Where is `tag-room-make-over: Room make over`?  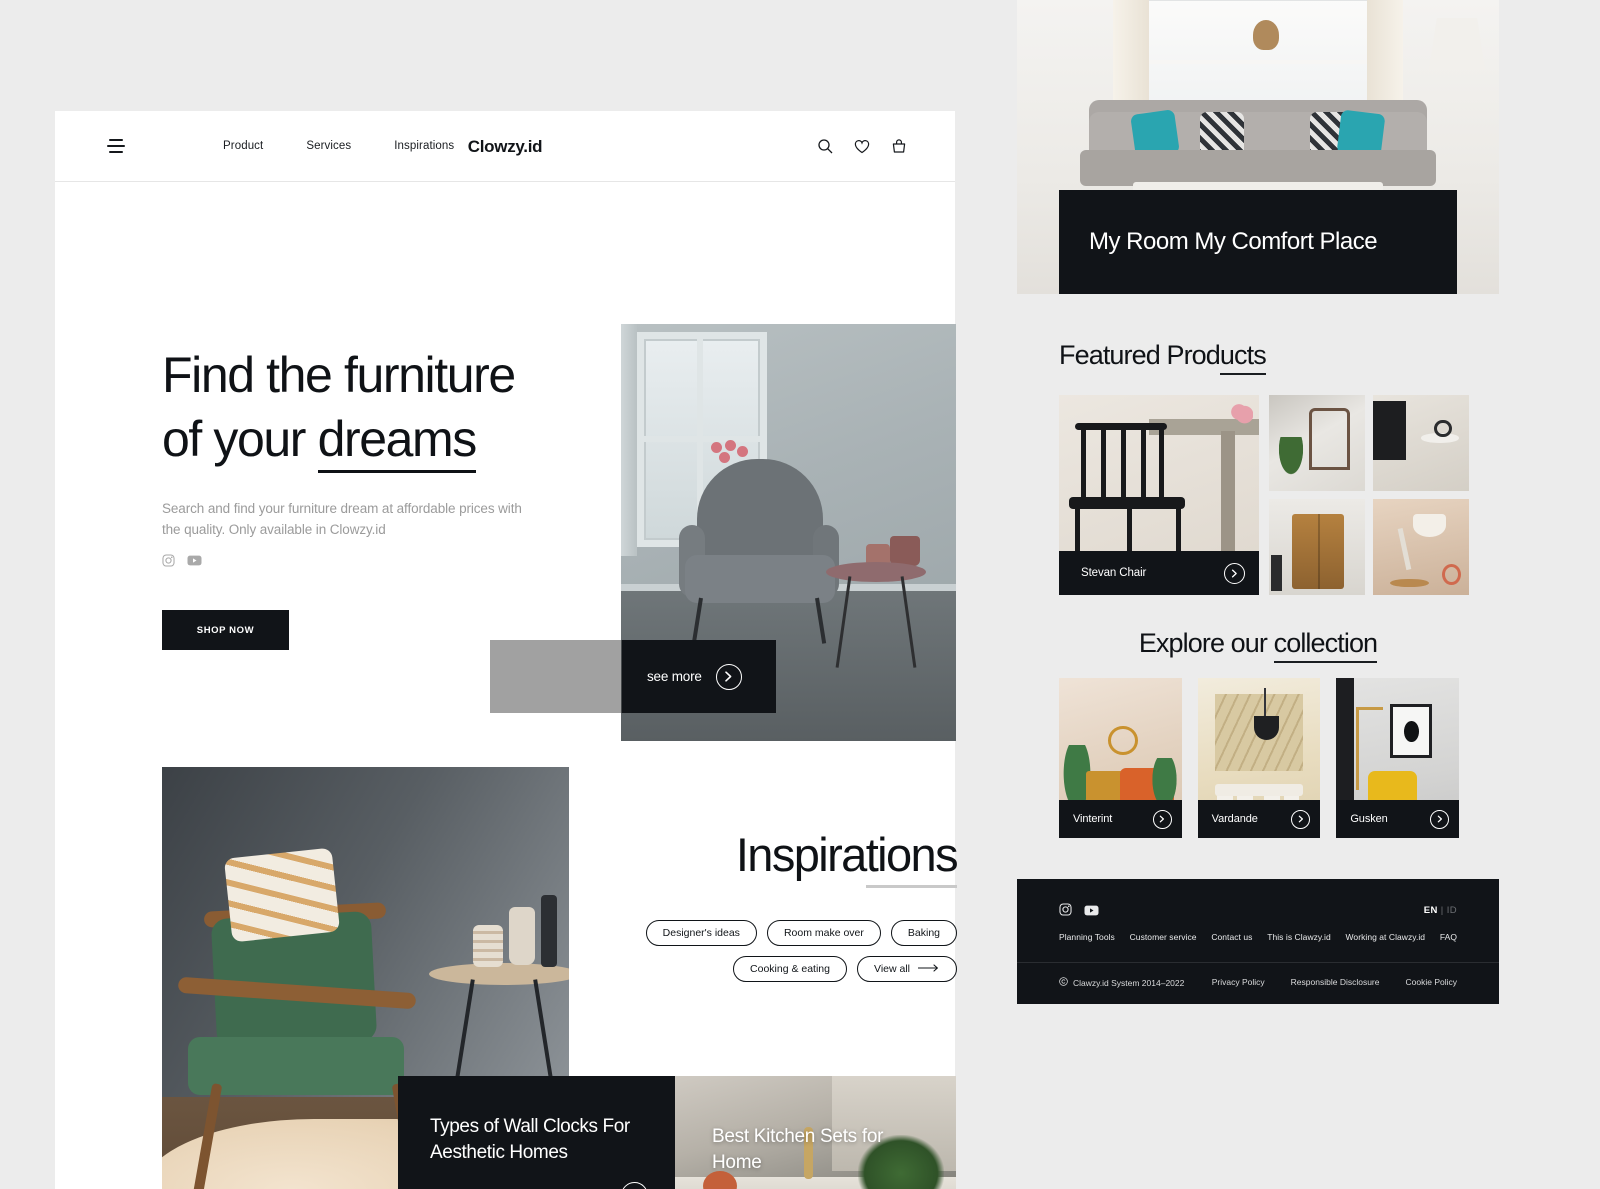 tag-room-make-over: Room make over is located at coordinates (823, 933).